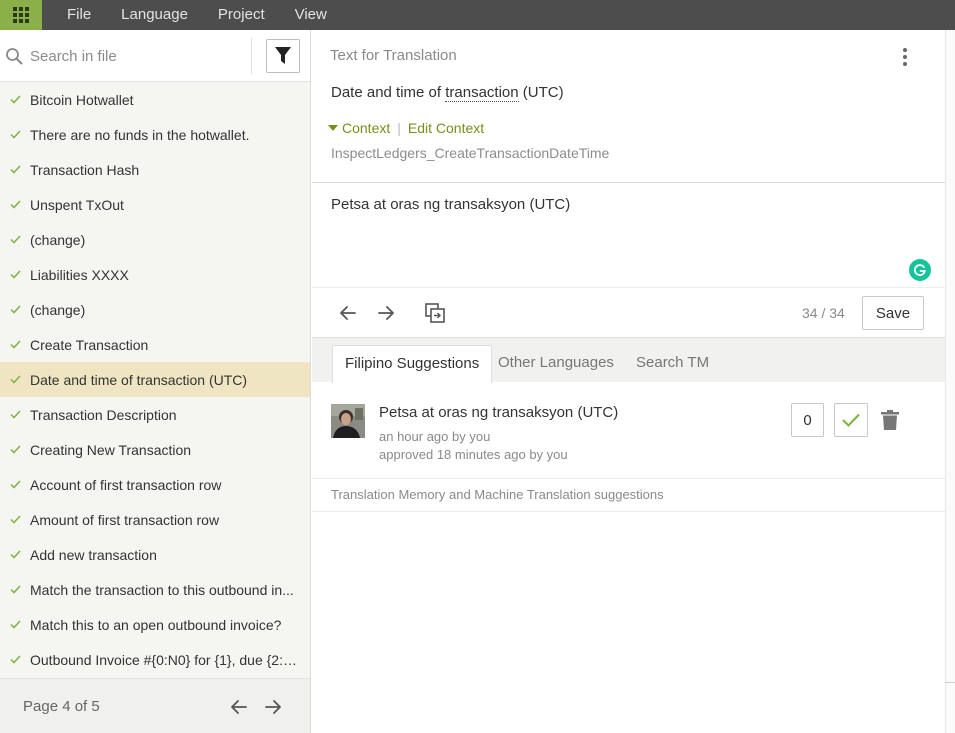  Describe the element at coordinates (893, 313) in the screenshot. I see `save-button: Save` at that location.